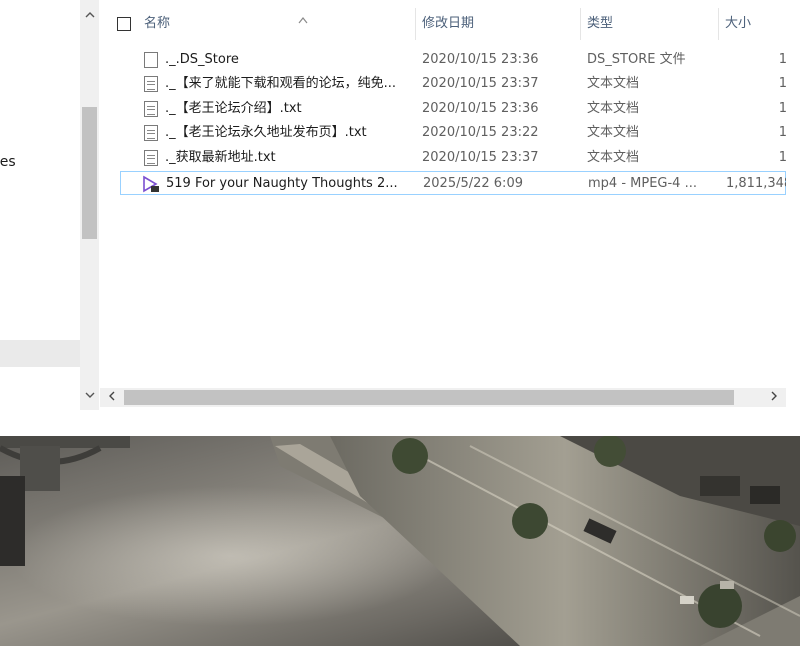 The height and width of the screenshot is (646, 800). What do you see at coordinates (40, 205) in the screenshot?
I see `navigation-pane: iles s` at bounding box center [40, 205].